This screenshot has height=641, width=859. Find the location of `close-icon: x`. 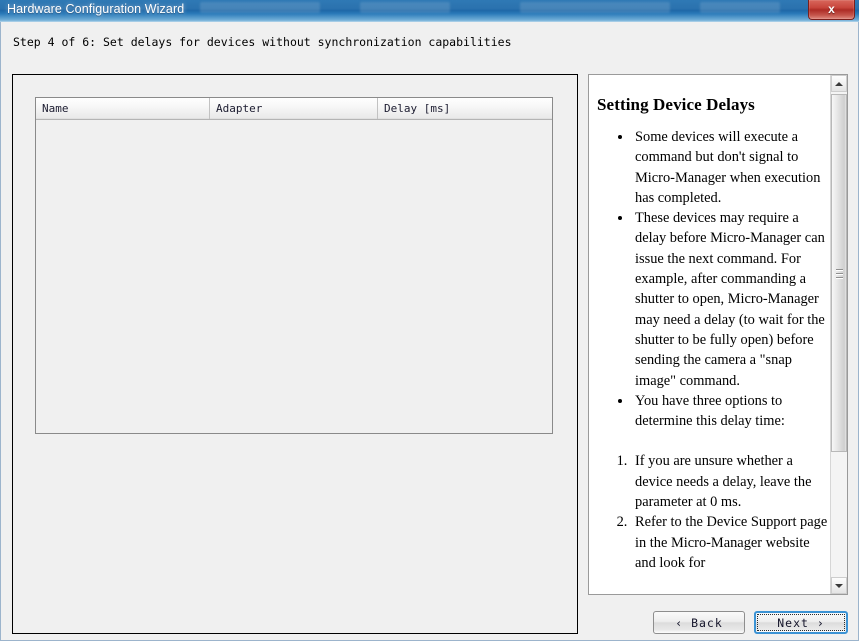

close-icon: x is located at coordinates (831, 9).